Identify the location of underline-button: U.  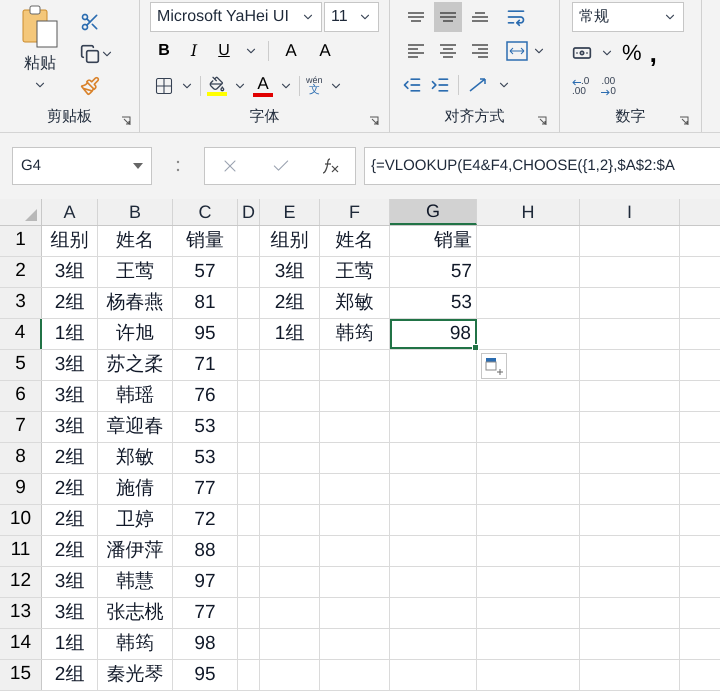
(224, 51).